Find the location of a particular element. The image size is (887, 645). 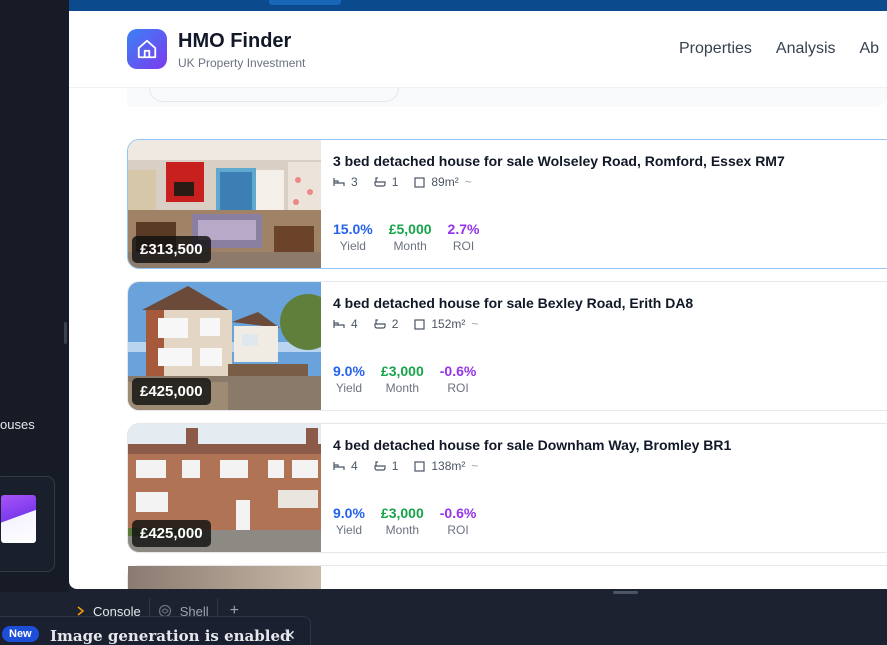

new-badge: New is located at coordinates (20, 634).